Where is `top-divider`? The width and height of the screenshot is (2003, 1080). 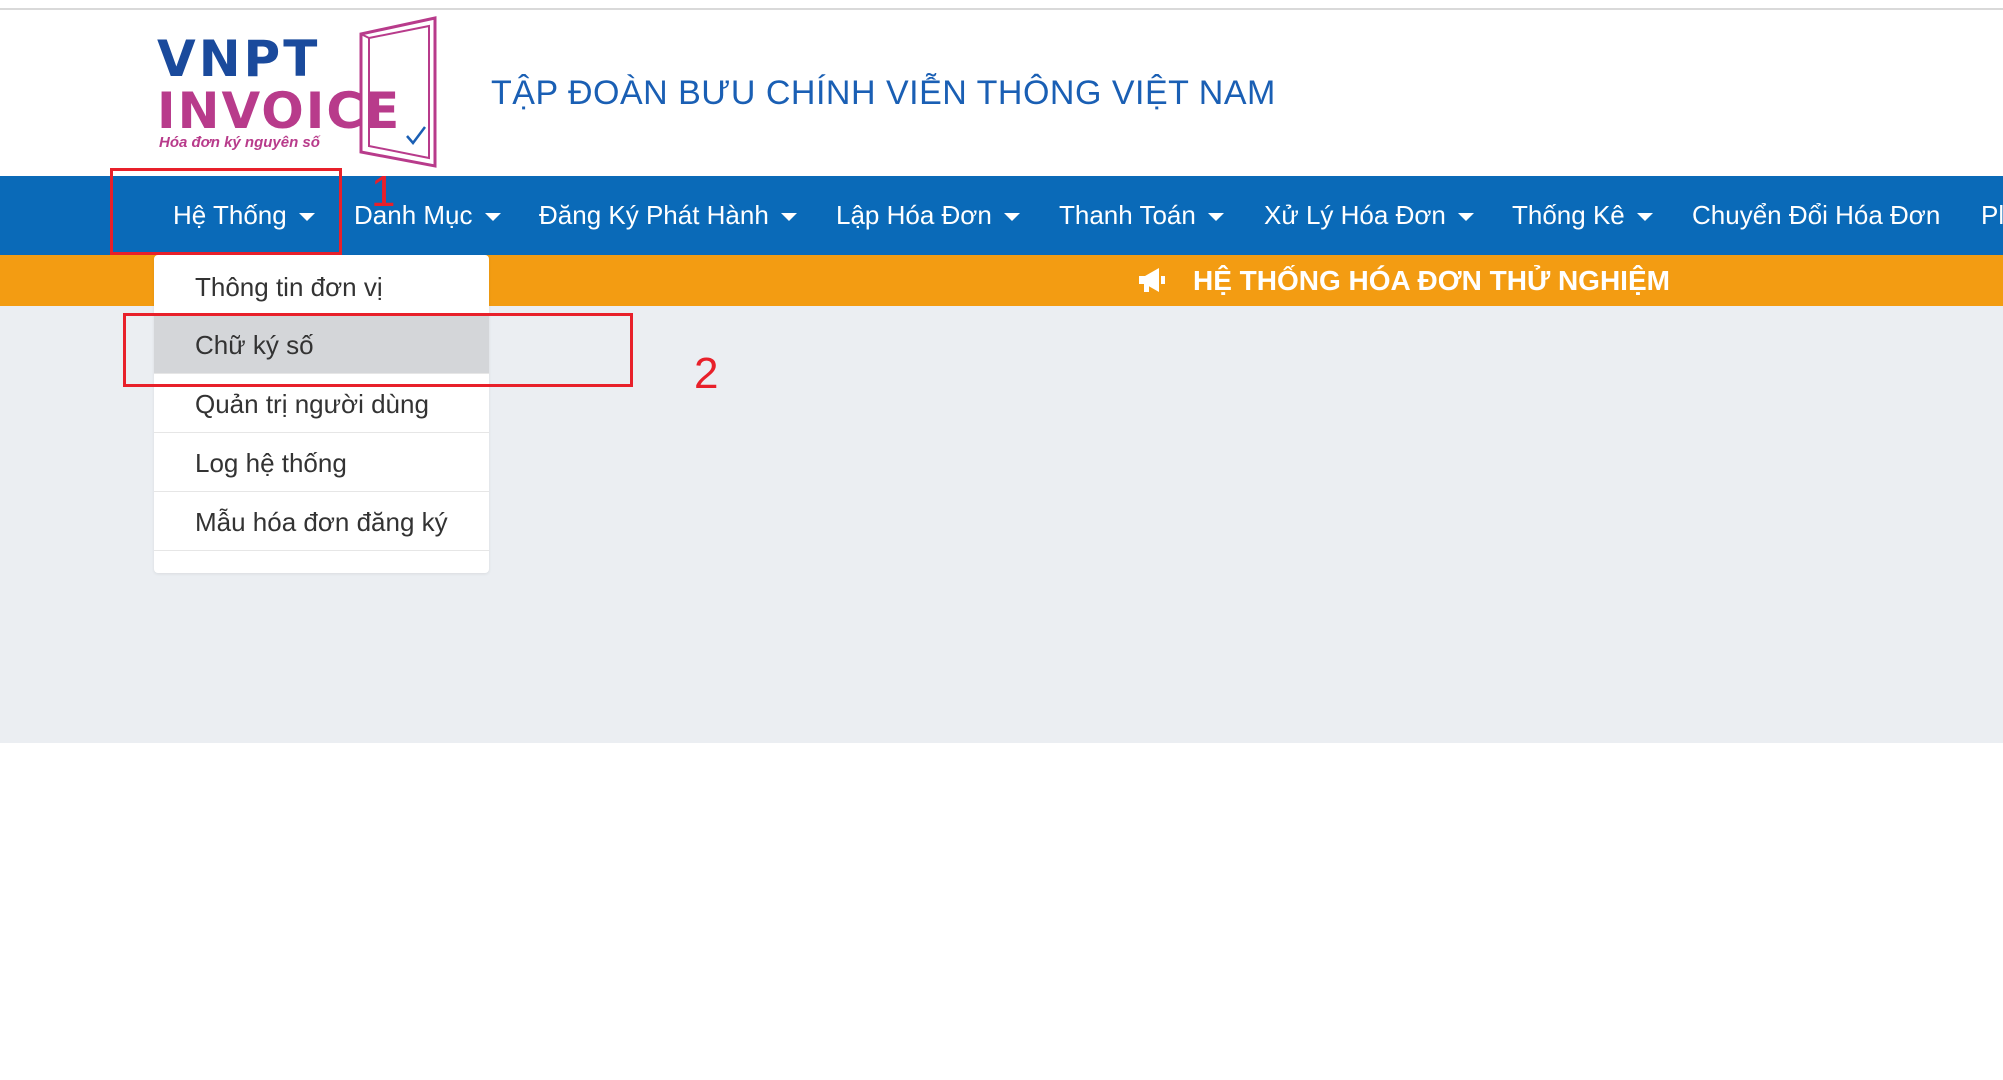
top-divider is located at coordinates (1001, 9).